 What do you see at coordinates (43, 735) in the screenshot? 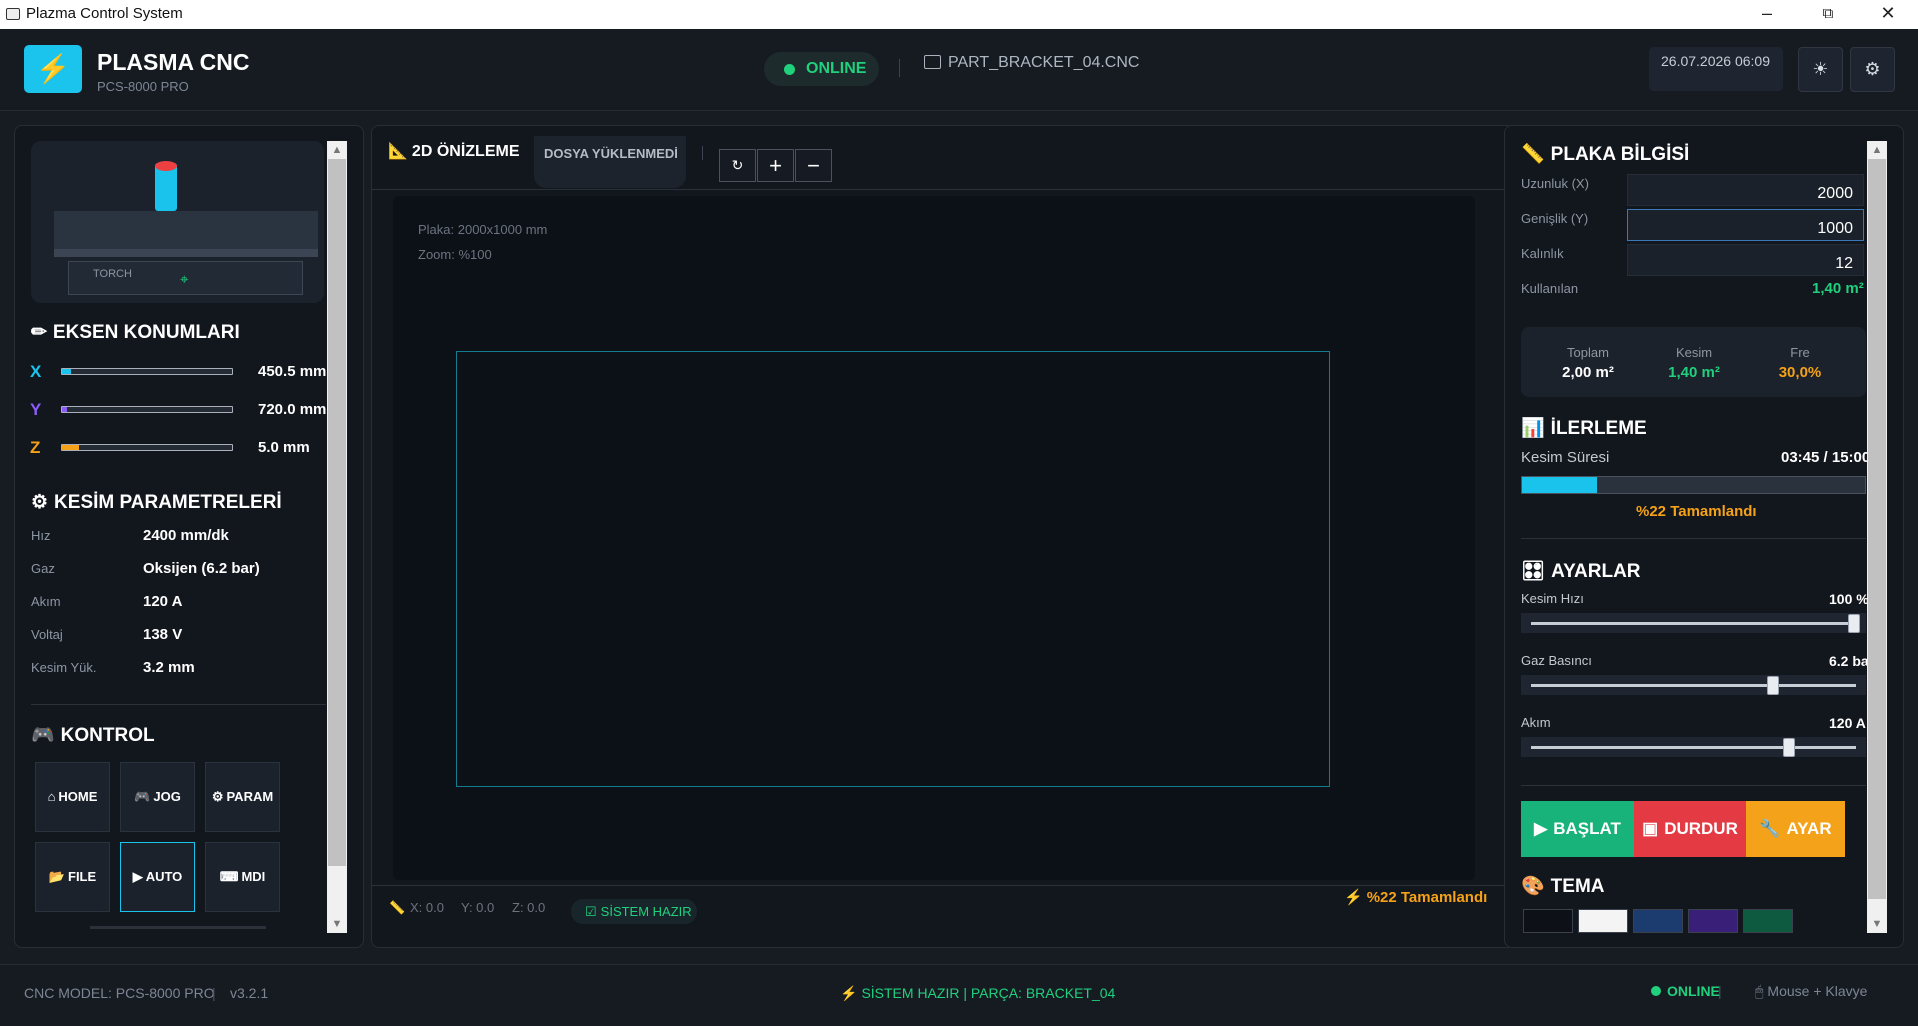
I see `gamepad-icon: 🎮` at bounding box center [43, 735].